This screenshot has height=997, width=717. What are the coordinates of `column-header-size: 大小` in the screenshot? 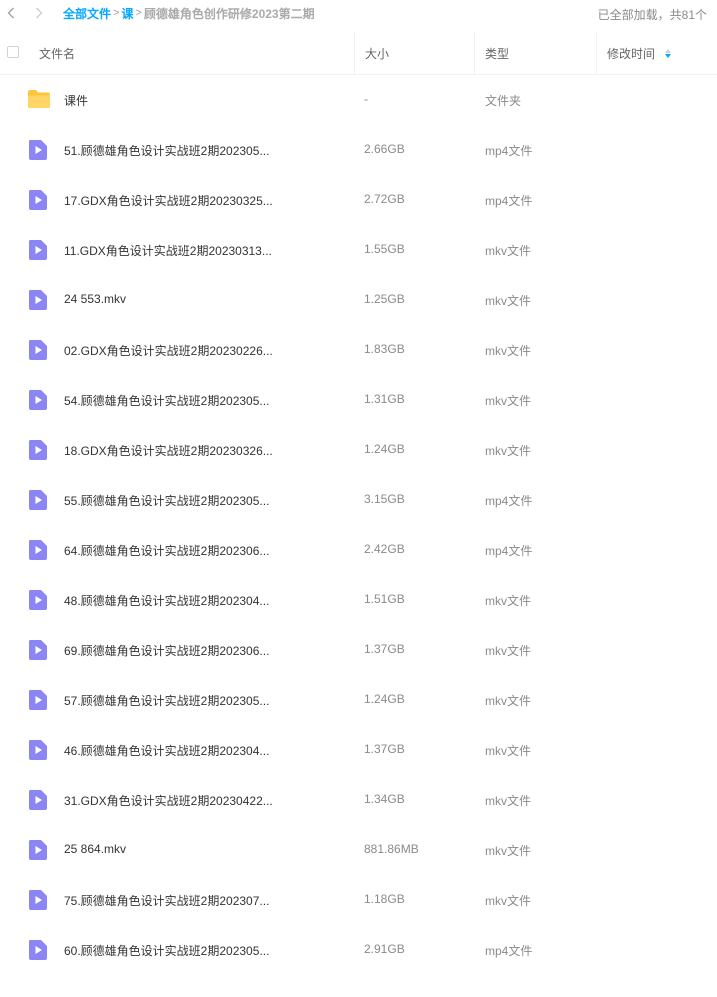 It's located at (414, 53).